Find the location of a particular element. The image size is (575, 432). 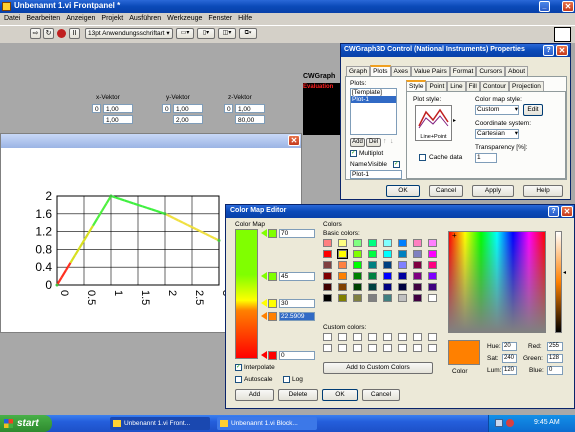

properties-help-button: Help is located at coordinates (543, 191).